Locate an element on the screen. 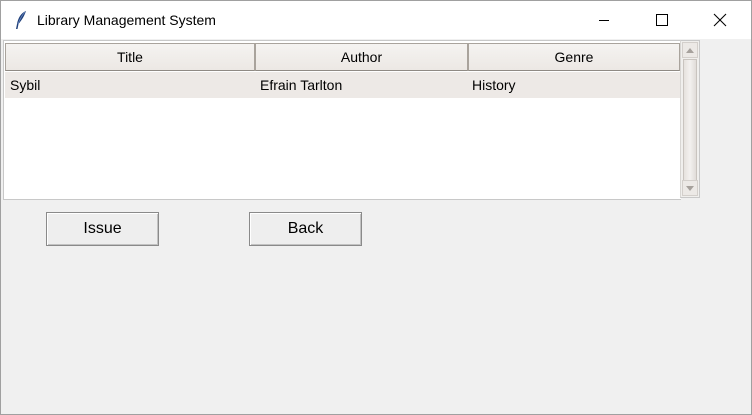 This screenshot has height=415, width=752. close-button is located at coordinates (720, 20).